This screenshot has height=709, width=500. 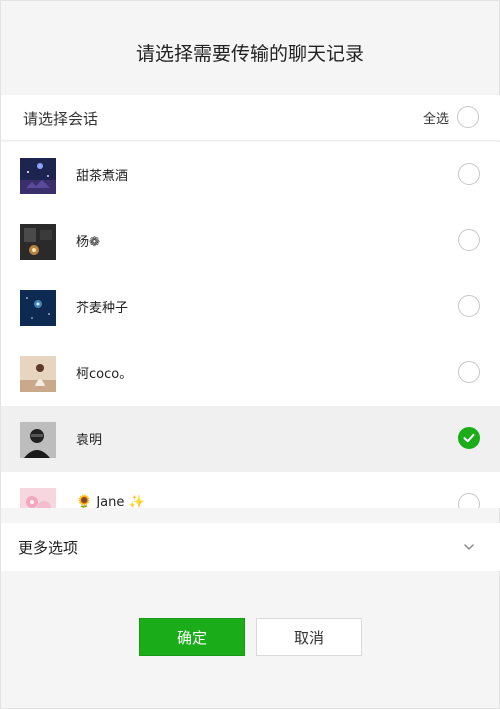 I want to click on confirm-button: 确定, so click(x=192, y=637).